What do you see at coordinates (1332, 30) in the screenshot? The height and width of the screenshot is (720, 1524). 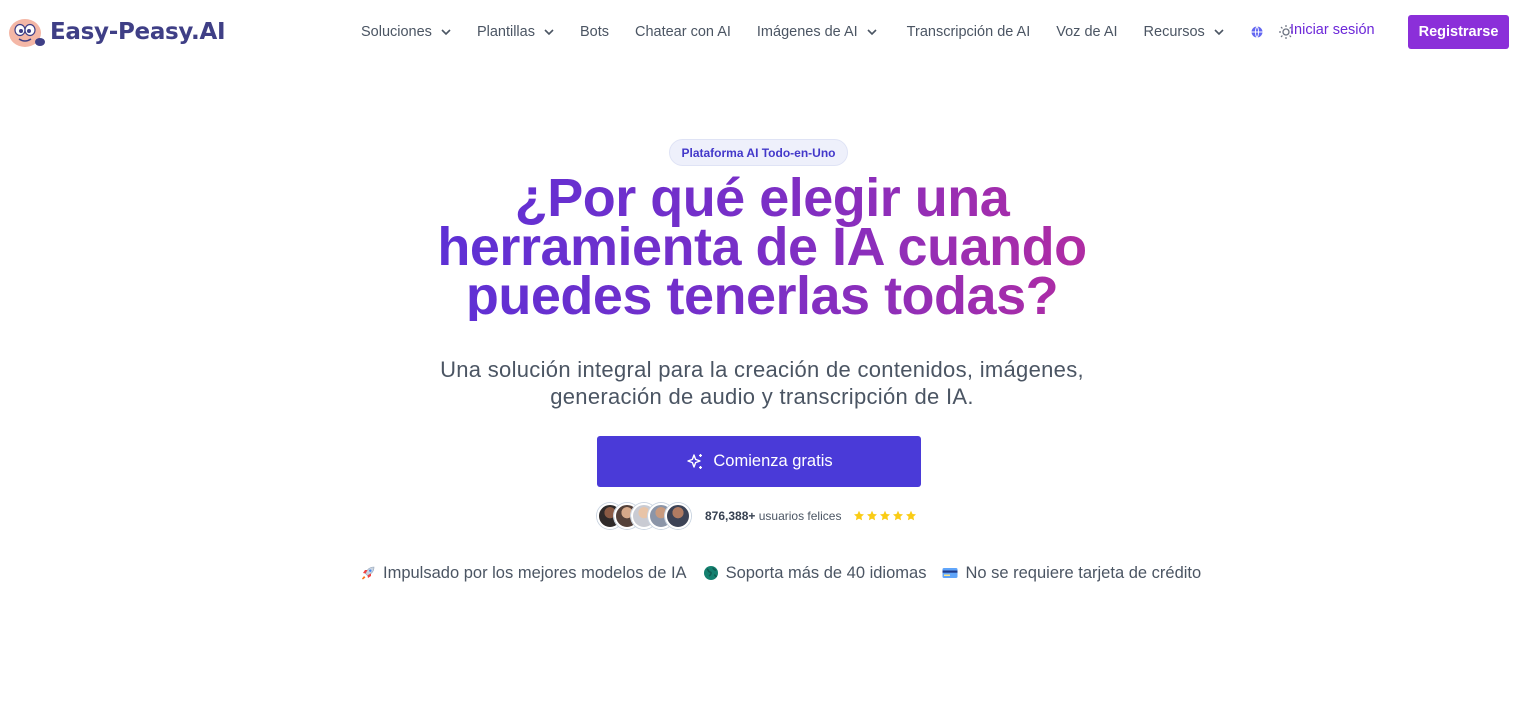 I see `login-link: Iniciar sesión` at bounding box center [1332, 30].